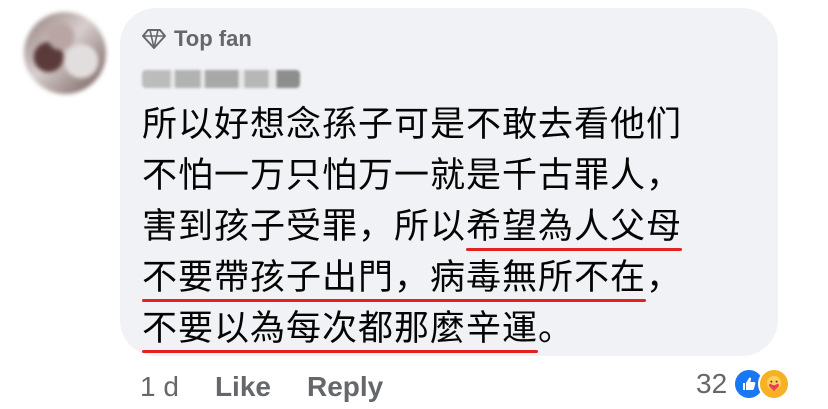  I want to click on reply-button: Reply, so click(345, 387).